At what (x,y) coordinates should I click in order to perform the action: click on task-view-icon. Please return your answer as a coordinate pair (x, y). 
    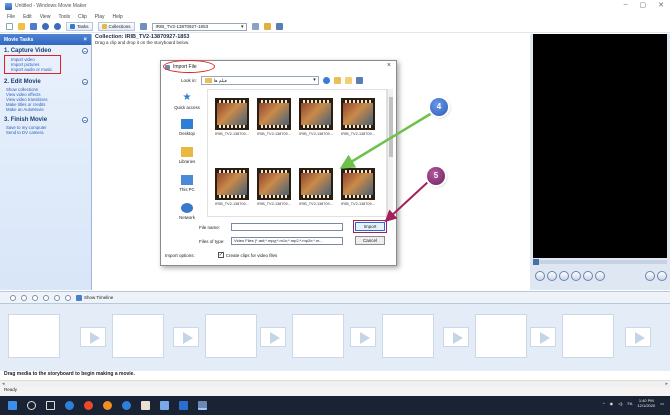
    Looking at the image, I should click on (50, 405).